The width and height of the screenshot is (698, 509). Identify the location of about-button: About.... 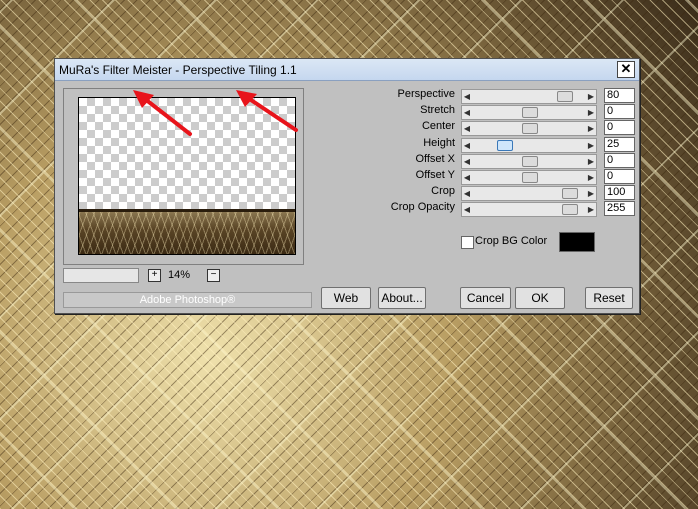
(402, 298).